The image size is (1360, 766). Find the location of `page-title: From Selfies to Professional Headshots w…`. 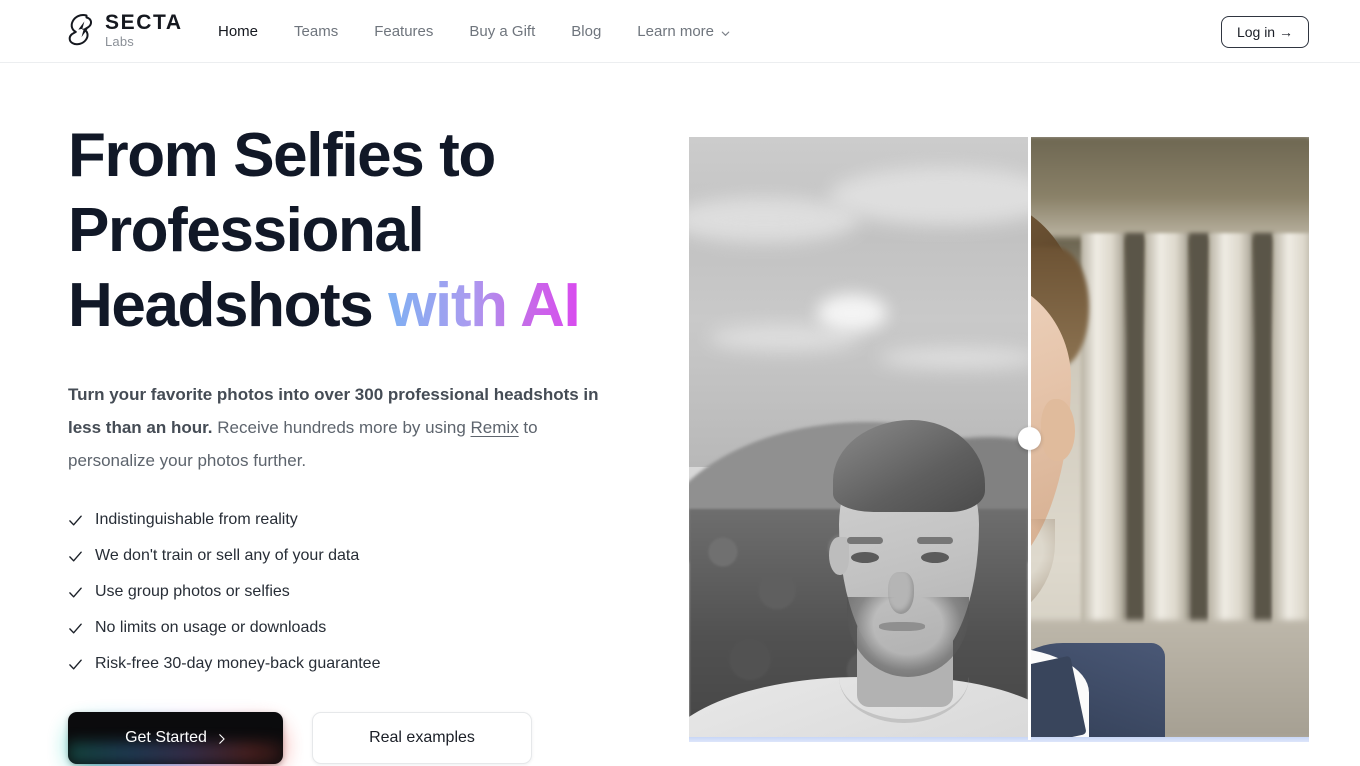

page-title: From Selfies to Professional Headshots w… is located at coordinates (368, 230).